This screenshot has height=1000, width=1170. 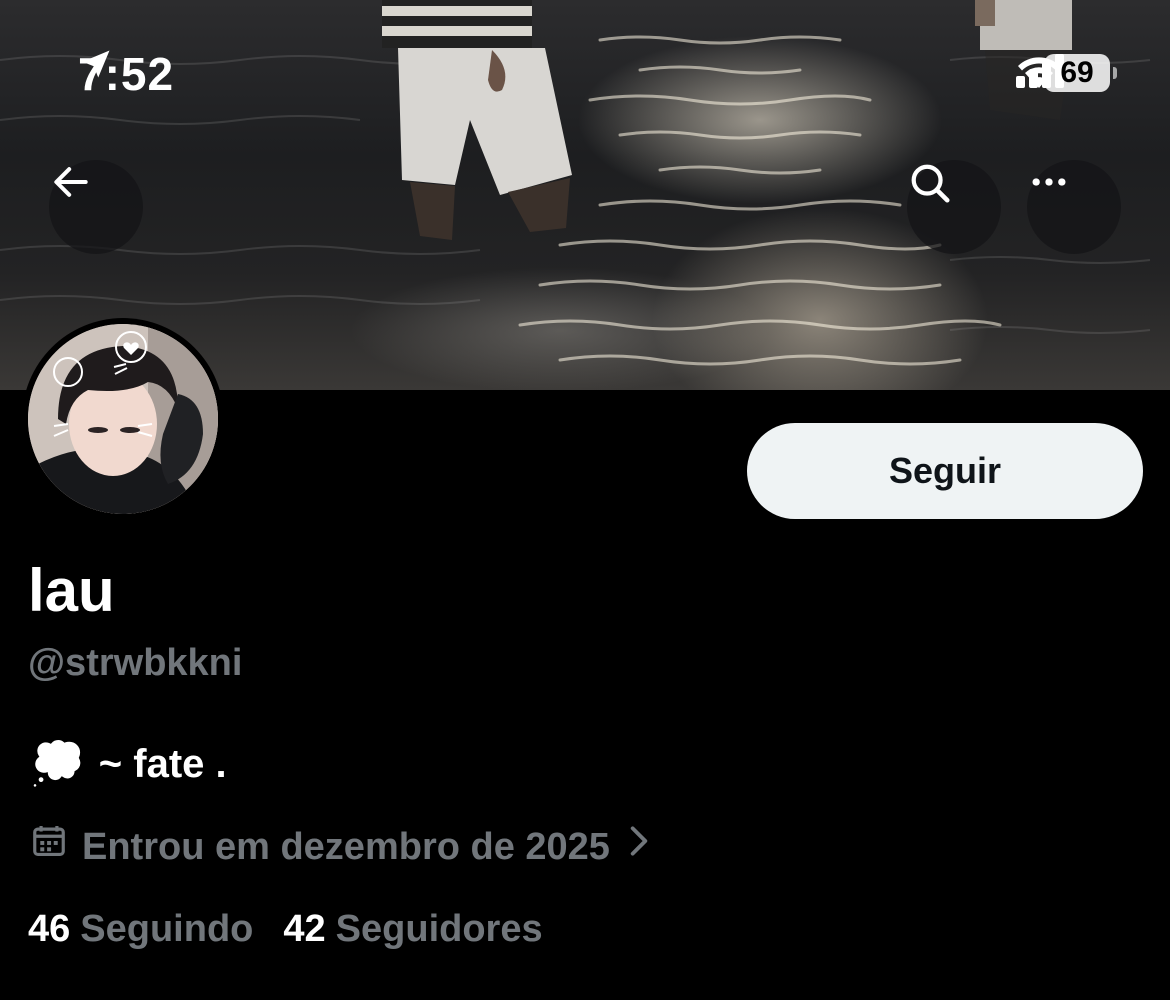 What do you see at coordinates (162, 764) in the screenshot?
I see `bio-text: ~ fate .` at bounding box center [162, 764].